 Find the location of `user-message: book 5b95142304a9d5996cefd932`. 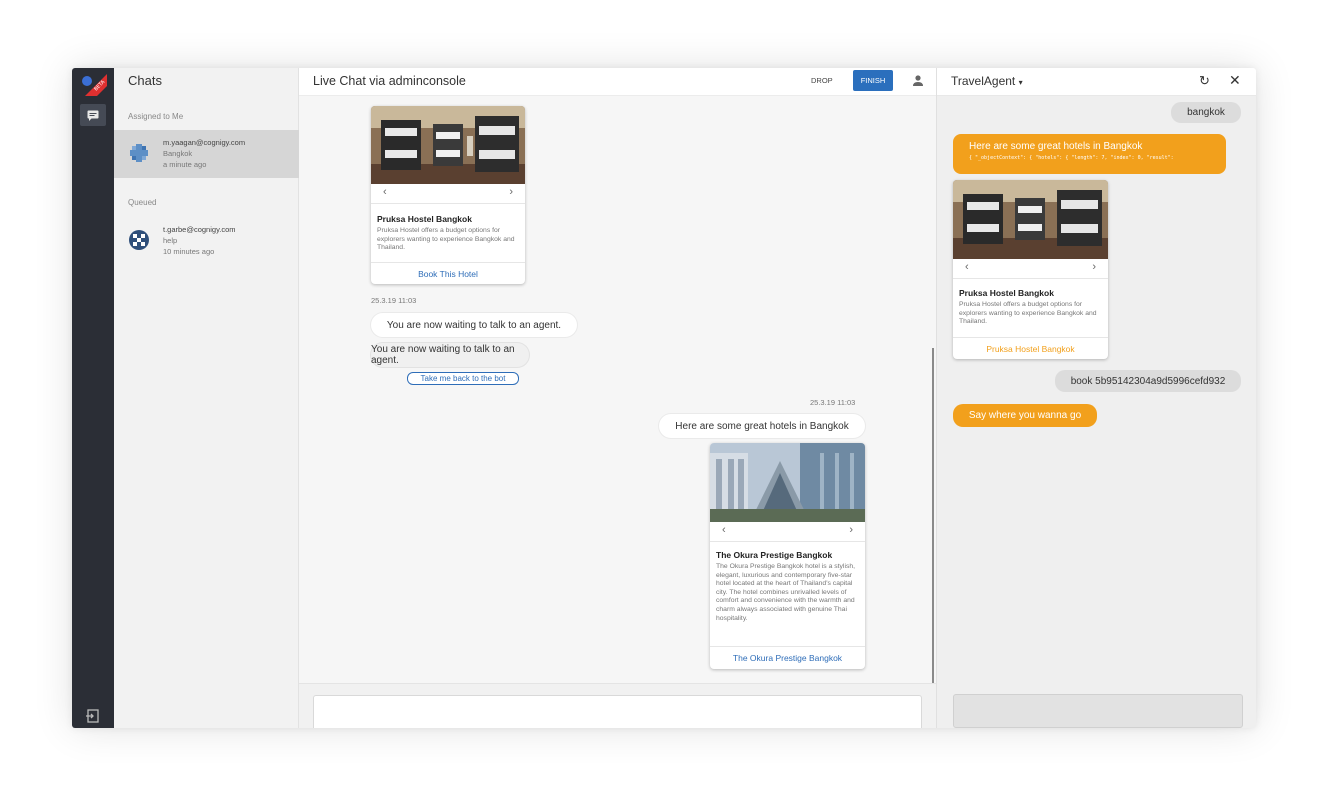

user-message: book 5b95142304a9d5996cefd932 is located at coordinates (1148, 381).